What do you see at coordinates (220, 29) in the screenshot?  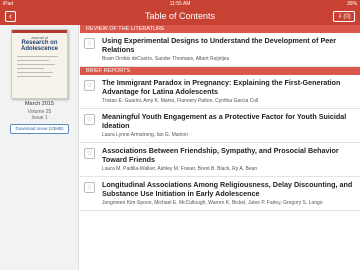 I see `section-header: REVIEW OF THE LITERATURE` at bounding box center [220, 29].